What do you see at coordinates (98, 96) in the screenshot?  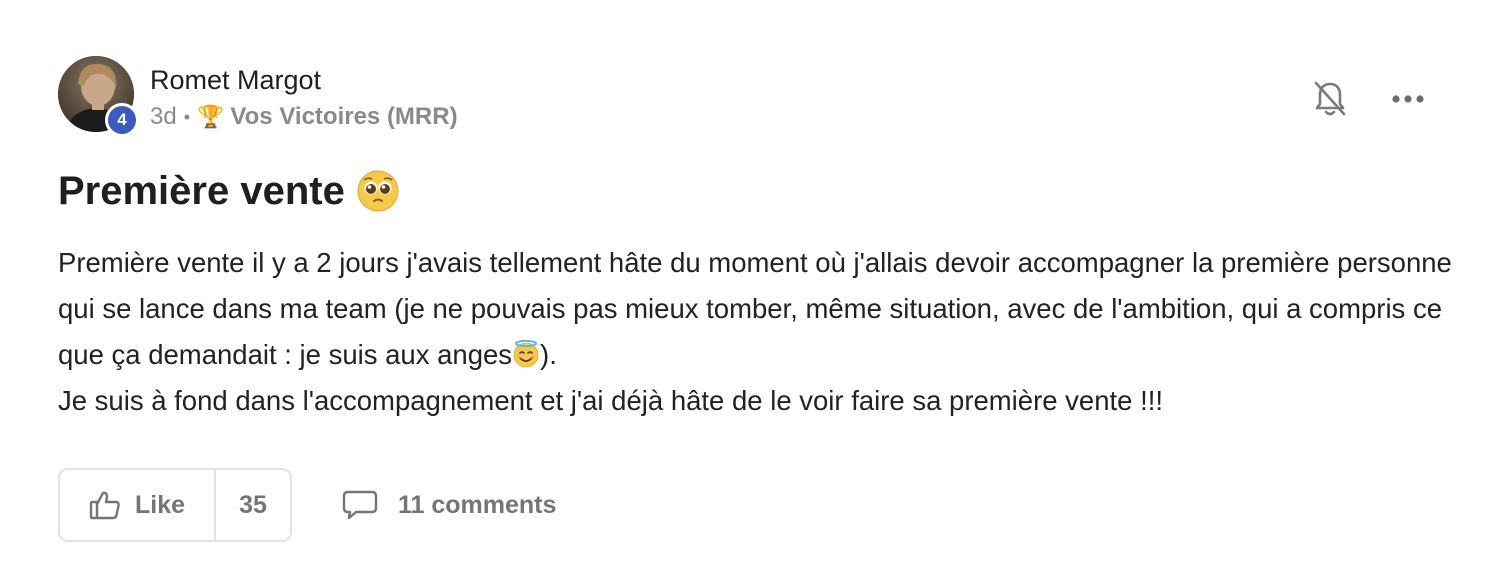 I see `author-avatar: 4` at bounding box center [98, 96].